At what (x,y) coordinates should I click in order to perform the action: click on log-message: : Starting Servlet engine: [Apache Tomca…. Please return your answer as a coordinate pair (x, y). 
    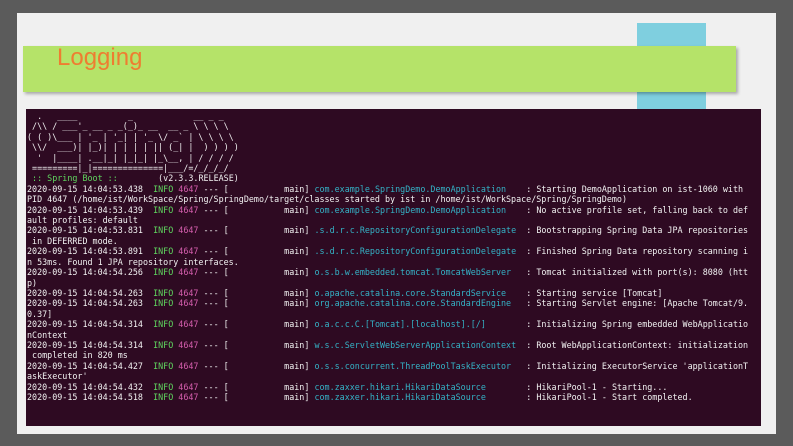
    Looking at the image, I should click on (635, 303).